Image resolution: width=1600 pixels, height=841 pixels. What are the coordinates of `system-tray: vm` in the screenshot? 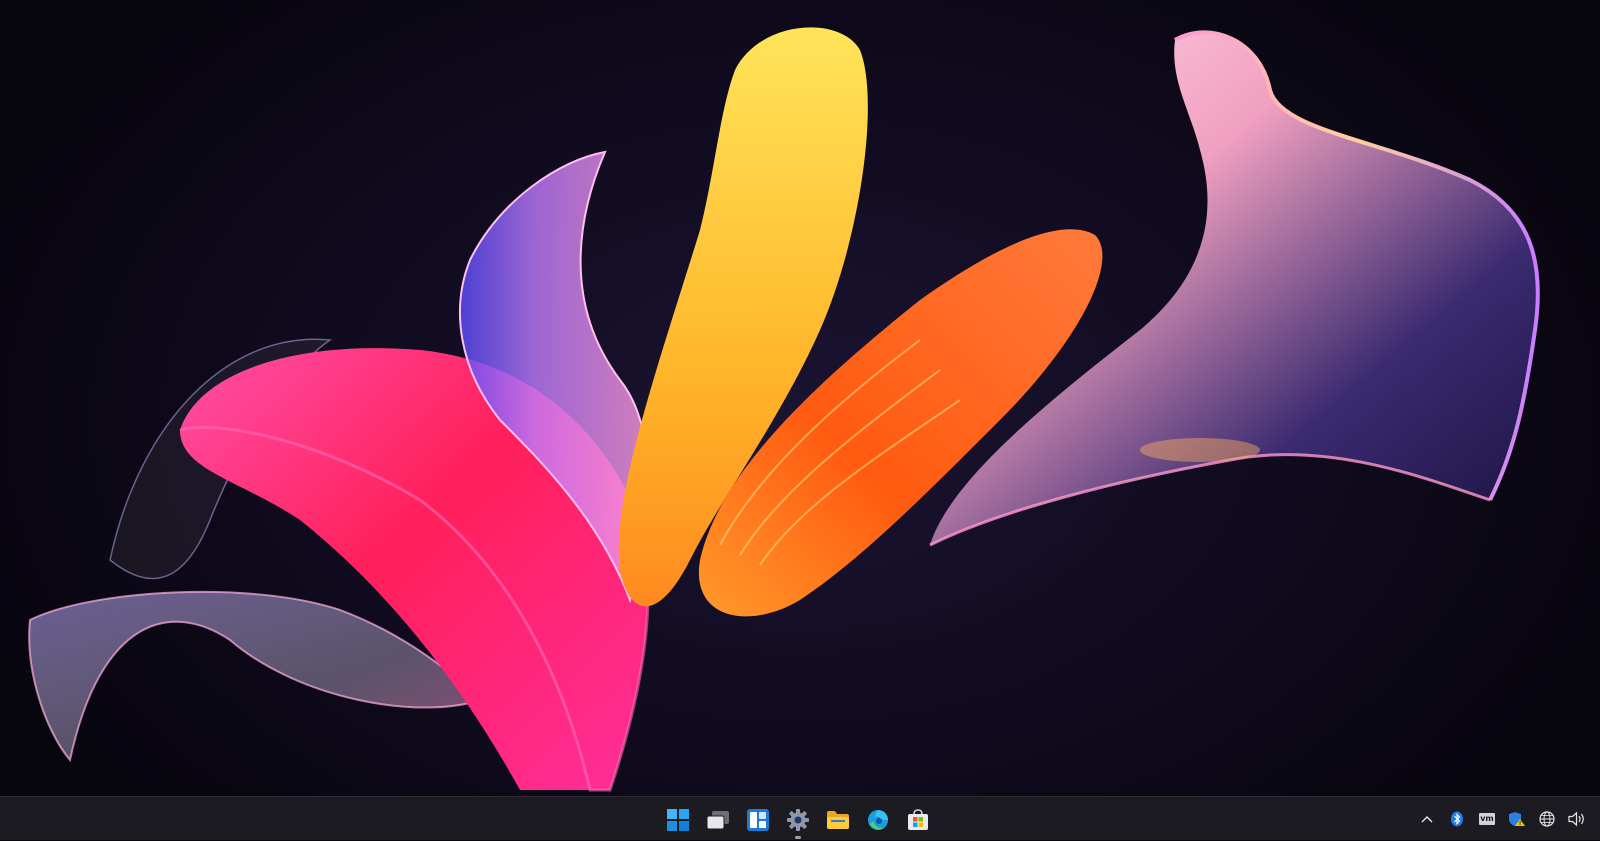 It's located at (1502, 819).